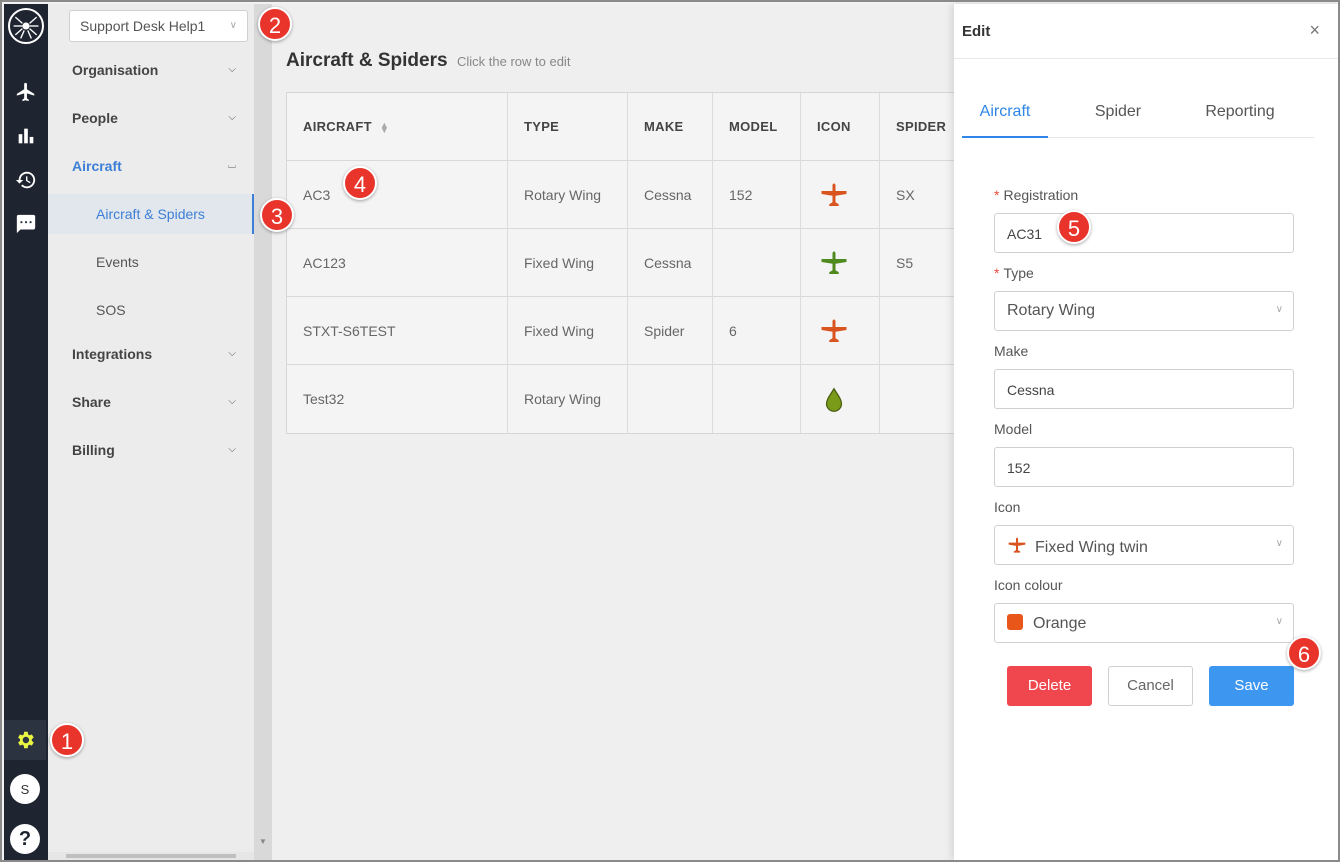 The width and height of the screenshot is (1340, 862). What do you see at coordinates (151, 118) in the screenshot?
I see `sidebar-item-people: People ⌵` at bounding box center [151, 118].